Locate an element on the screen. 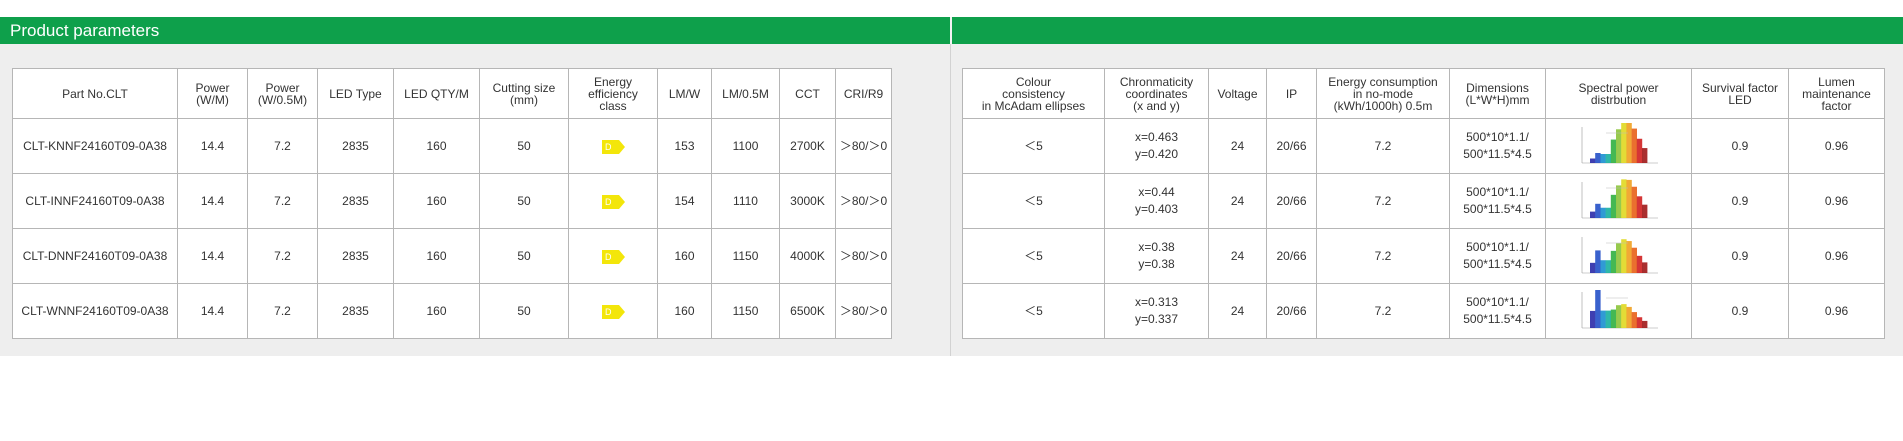 The width and height of the screenshot is (1903, 441). column-header: LED QTY/M is located at coordinates (436, 93).